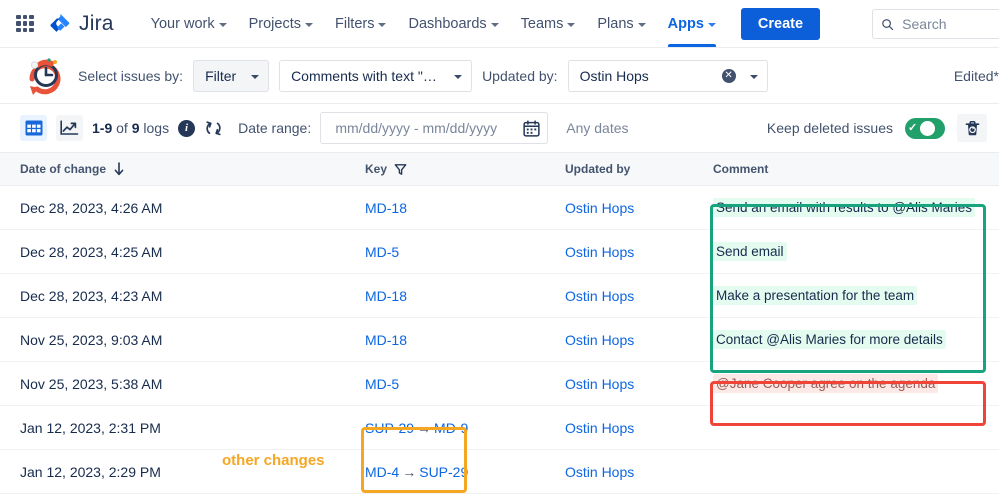  I want to click on column-label: Date of change, so click(63, 169).